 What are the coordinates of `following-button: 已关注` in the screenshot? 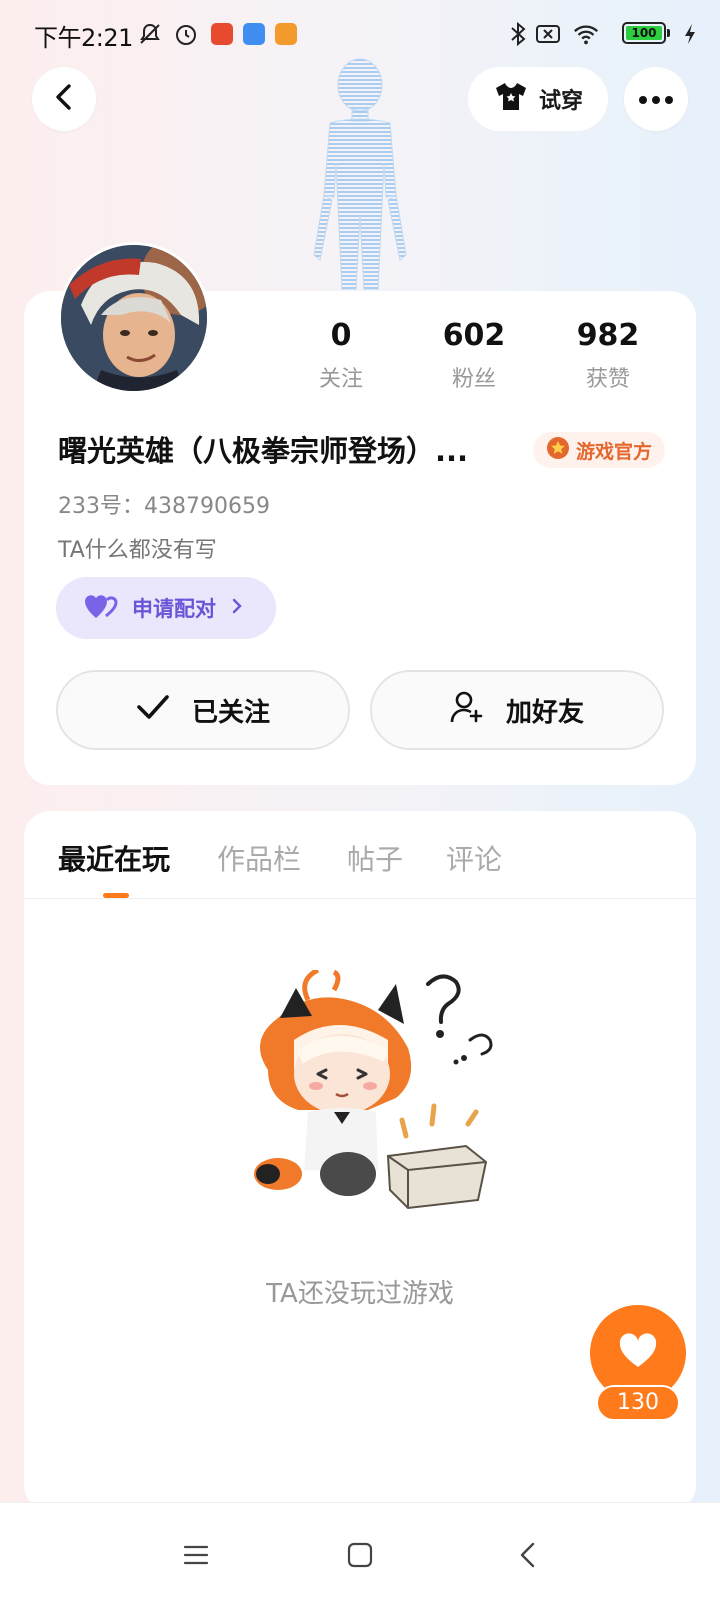 It's located at (203, 710).